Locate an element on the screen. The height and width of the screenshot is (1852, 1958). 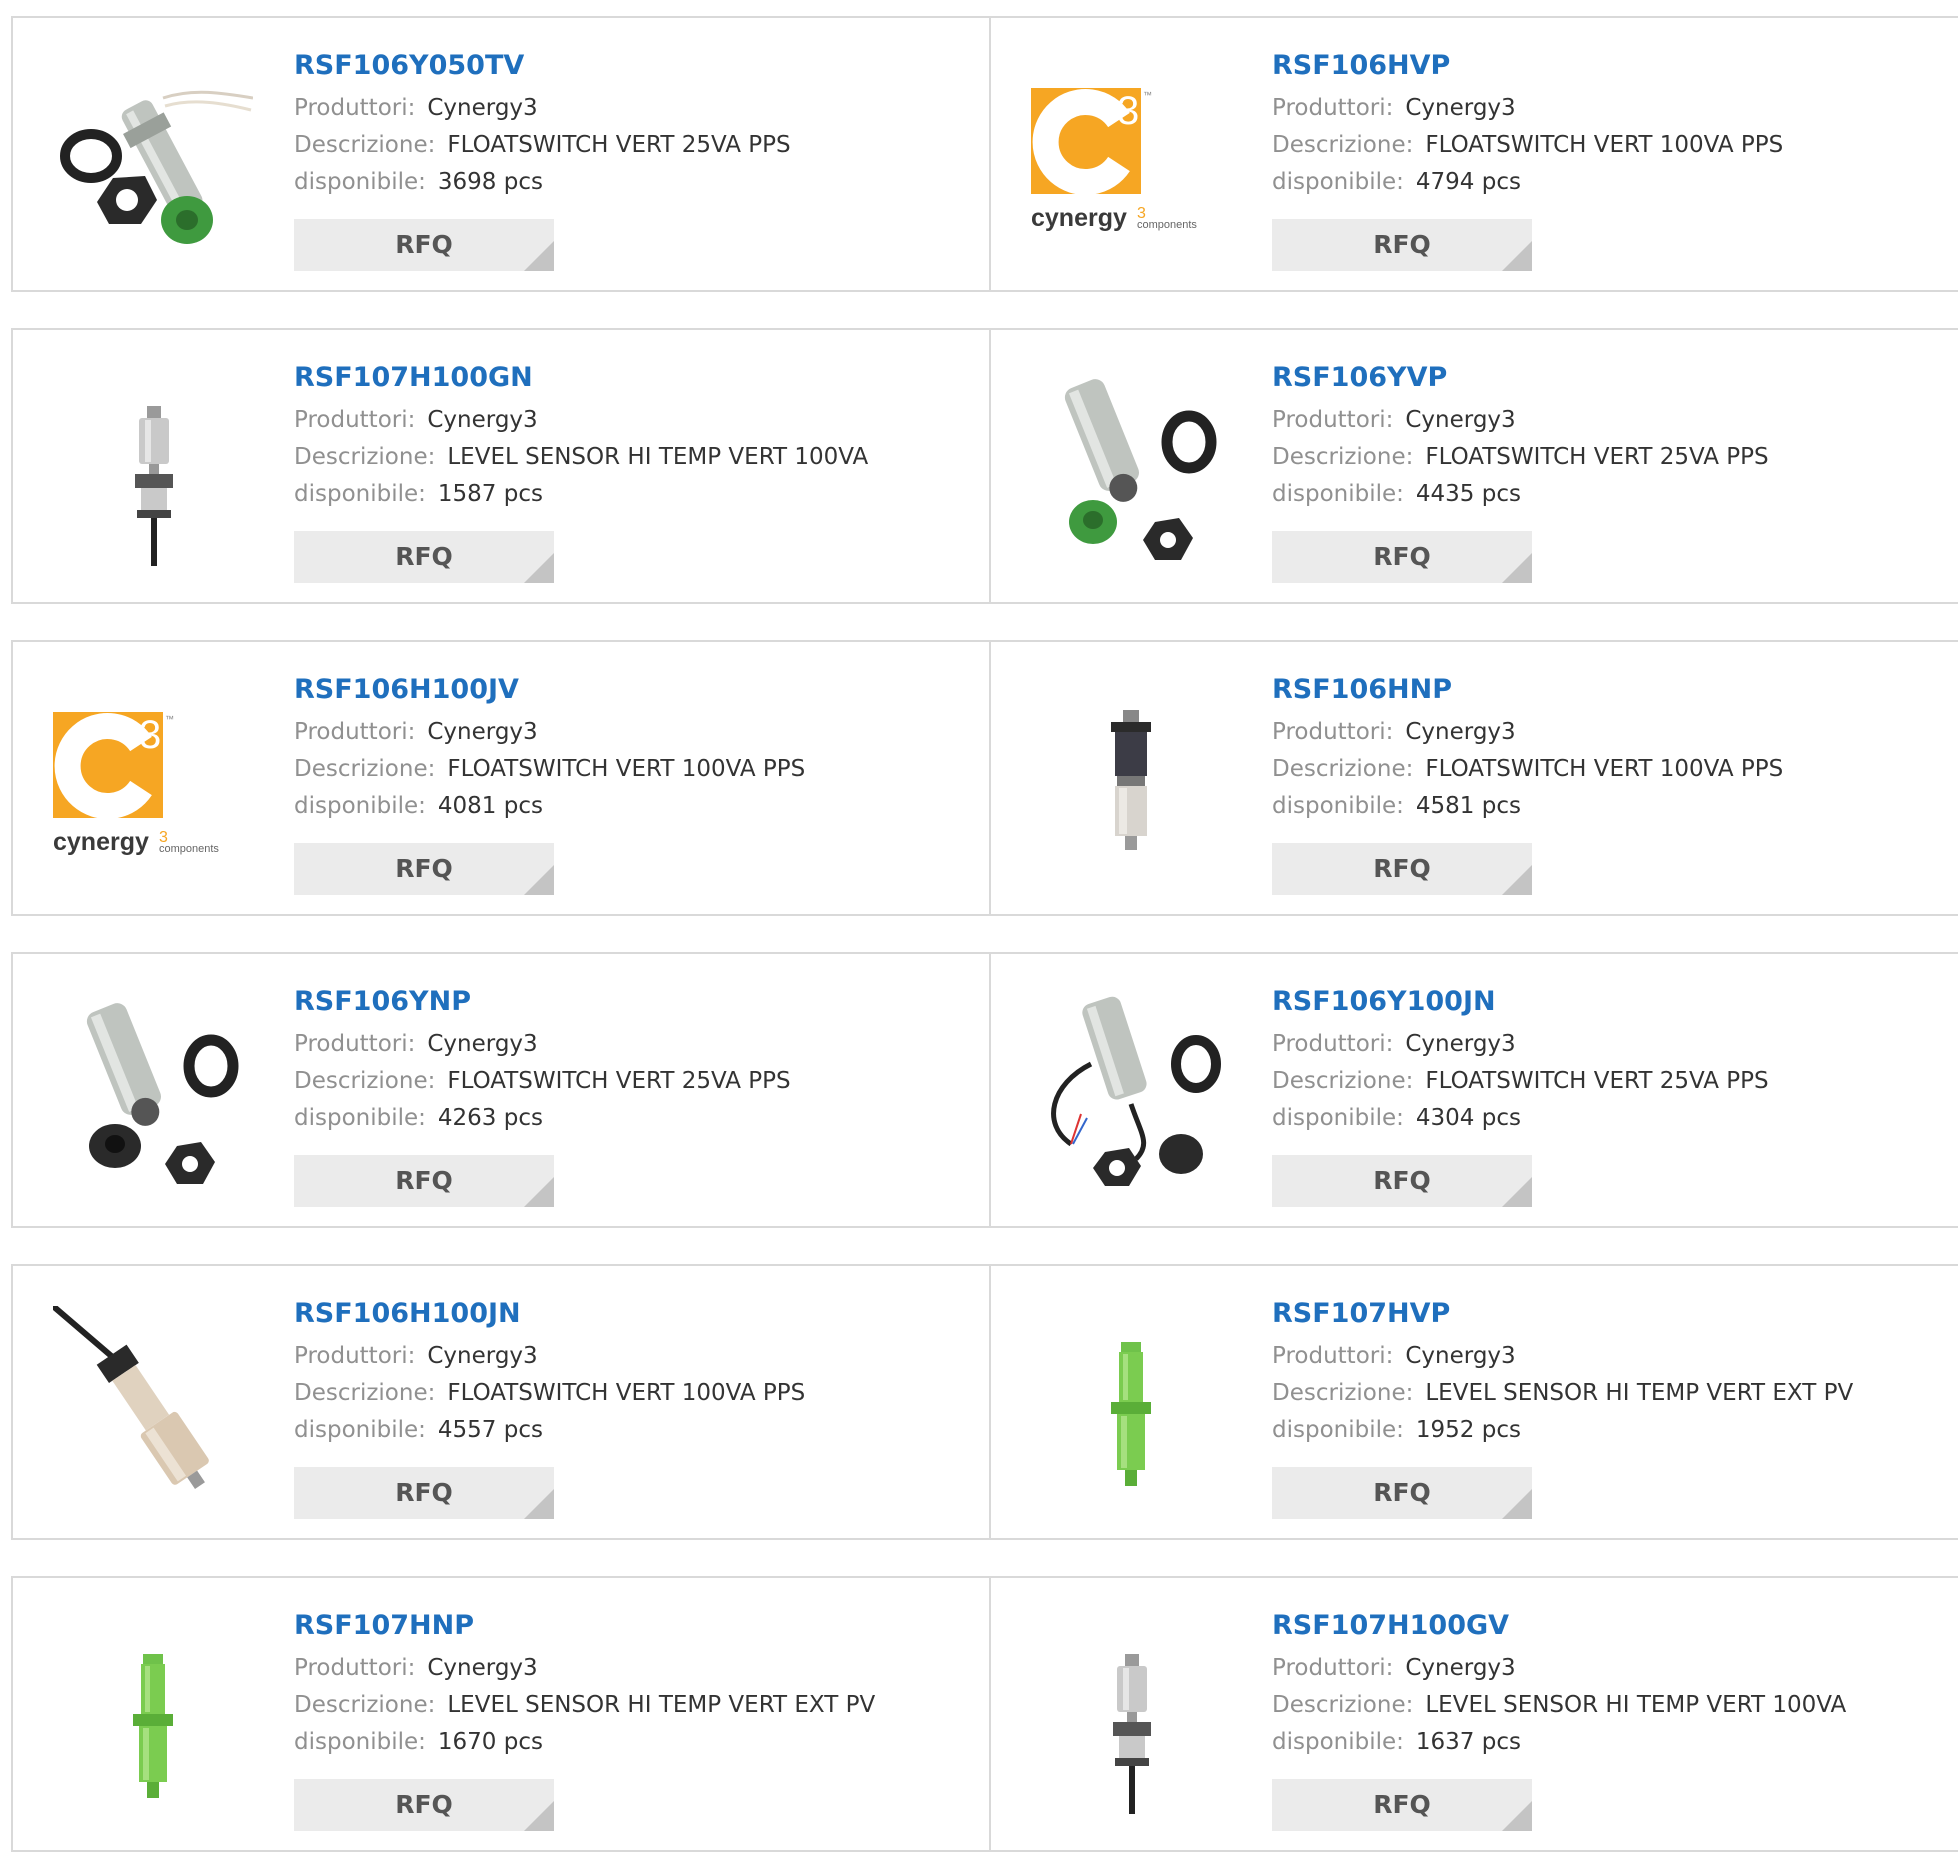
availability-label: disponibile: is located at coordinates (1338, 1742).